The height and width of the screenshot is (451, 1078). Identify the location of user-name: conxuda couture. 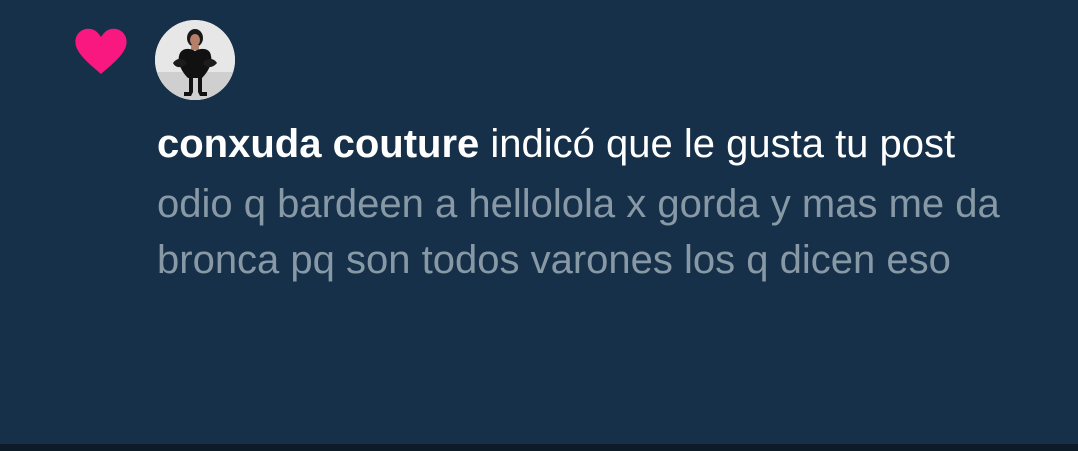
(318, 144).